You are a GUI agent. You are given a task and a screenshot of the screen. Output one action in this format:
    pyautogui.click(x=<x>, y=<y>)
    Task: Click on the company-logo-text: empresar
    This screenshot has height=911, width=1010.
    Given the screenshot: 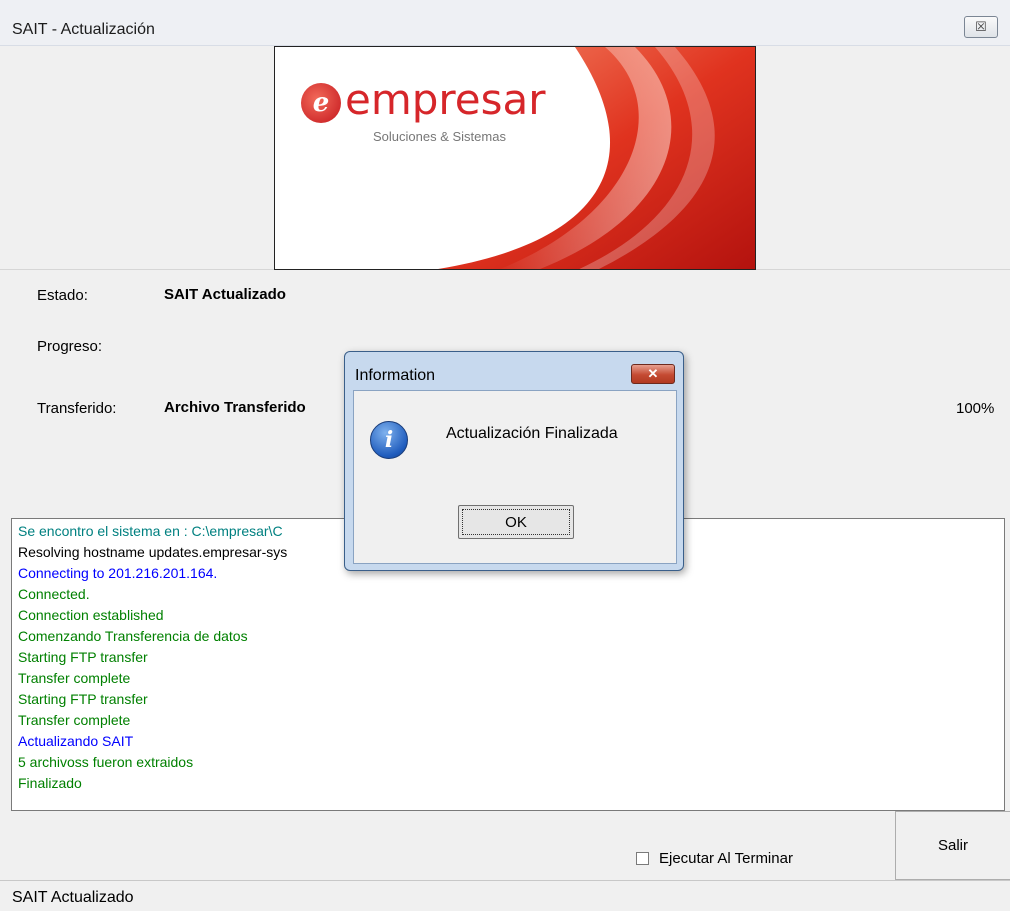 What is the action you would take?
    pyautogui.click(x=445, y=99)
    